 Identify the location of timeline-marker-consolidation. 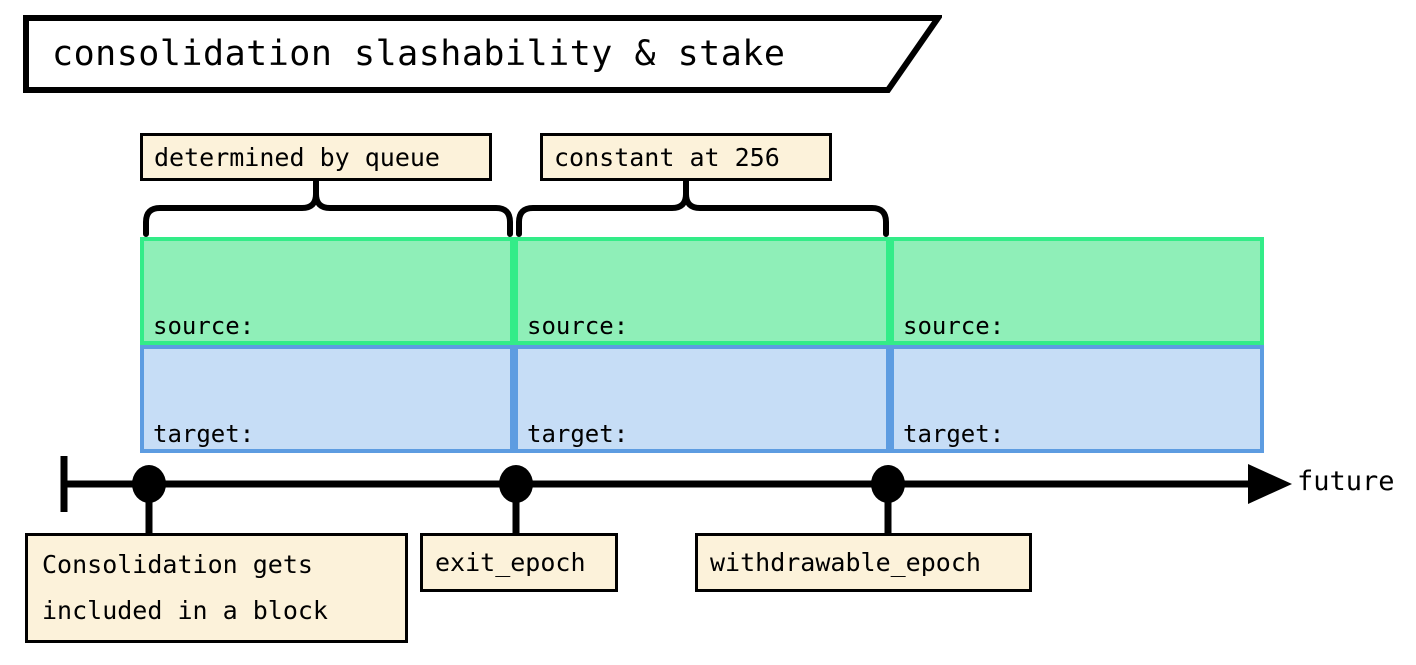
(149, 484).